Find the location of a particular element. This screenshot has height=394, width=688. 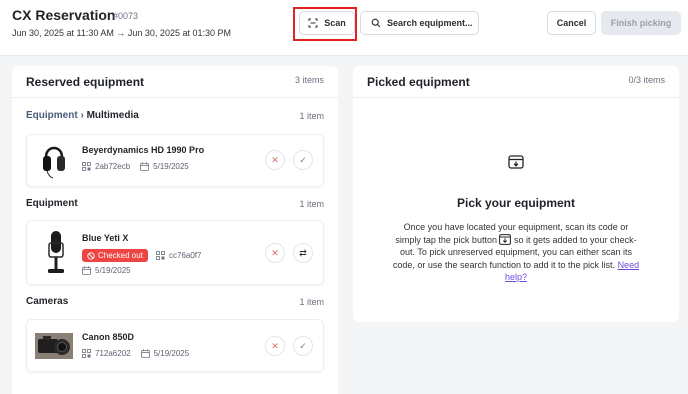

picked-panel-title: Picked equipment is located at coordinates (418, 82).